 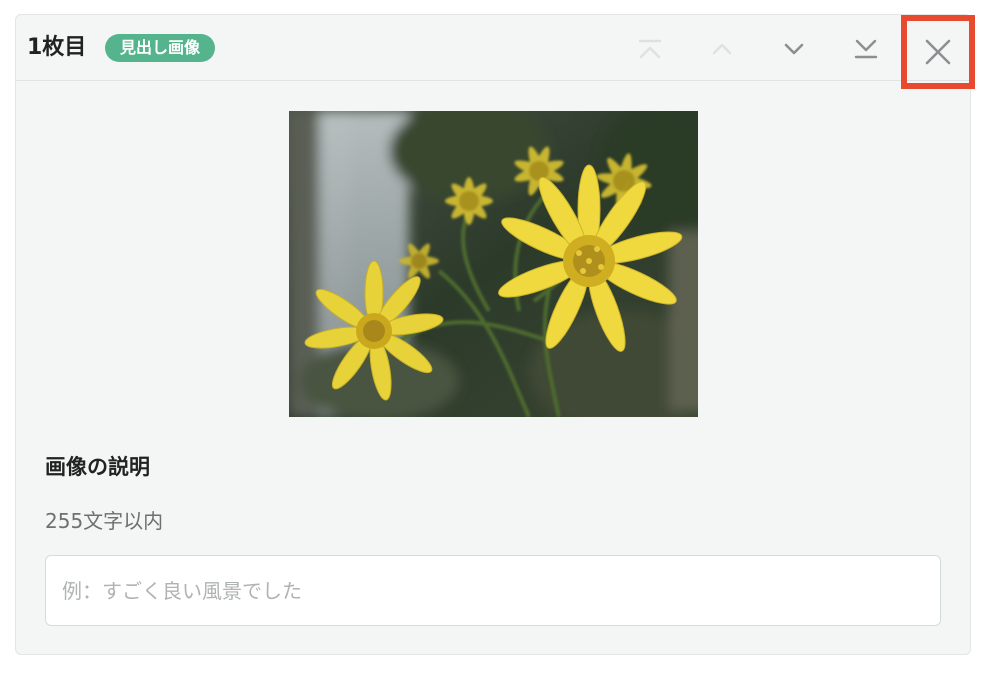 What do you see at coordinates (97, 467) in the screenshot?
I see `image-description-title: 画像の説明` at bounding box center [97, 467].